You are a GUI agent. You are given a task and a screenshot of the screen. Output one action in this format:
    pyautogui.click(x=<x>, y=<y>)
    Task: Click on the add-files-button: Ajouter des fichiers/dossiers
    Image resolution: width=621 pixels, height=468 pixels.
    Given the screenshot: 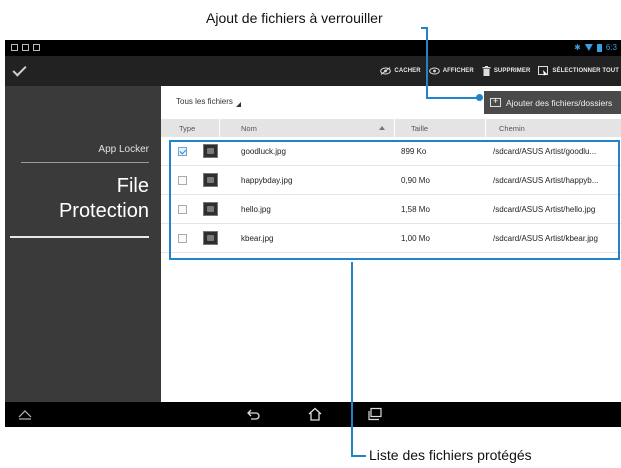 What is the action you would take?
    pyautogui.click(x=552, y=102)
    